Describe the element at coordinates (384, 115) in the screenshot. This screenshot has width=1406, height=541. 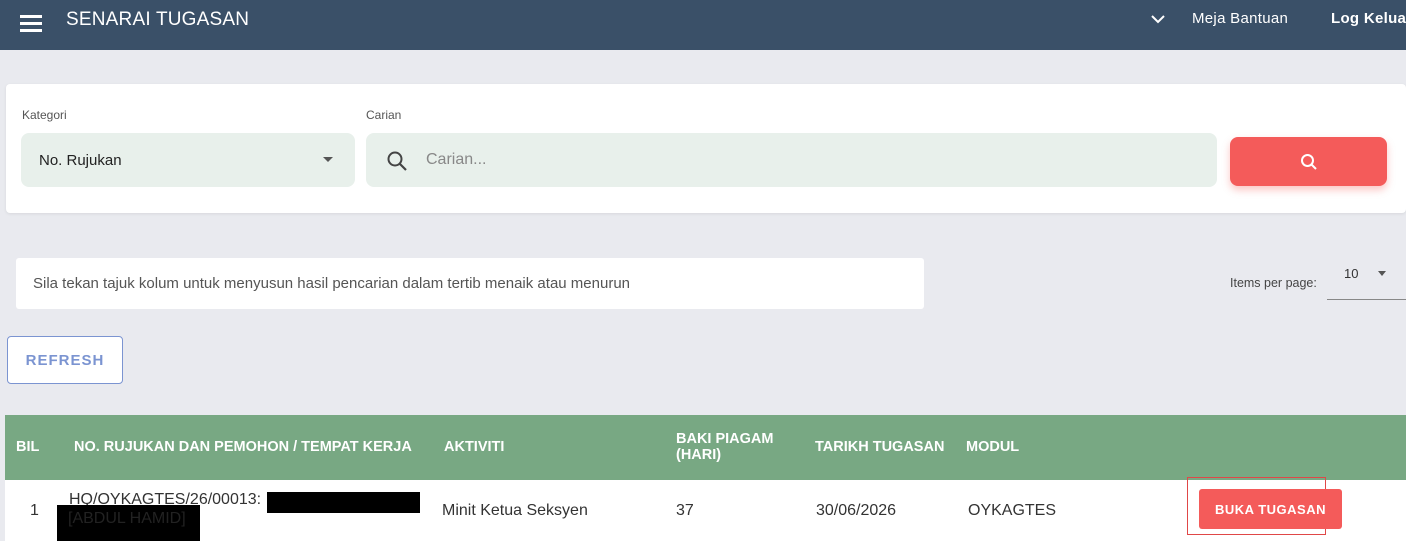
I see `search-label: Carian` at that location.